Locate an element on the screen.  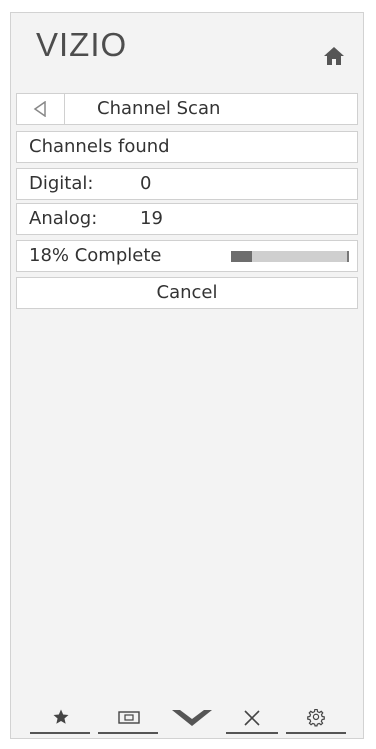
bottom-nav is located at coordinates (188, 719).